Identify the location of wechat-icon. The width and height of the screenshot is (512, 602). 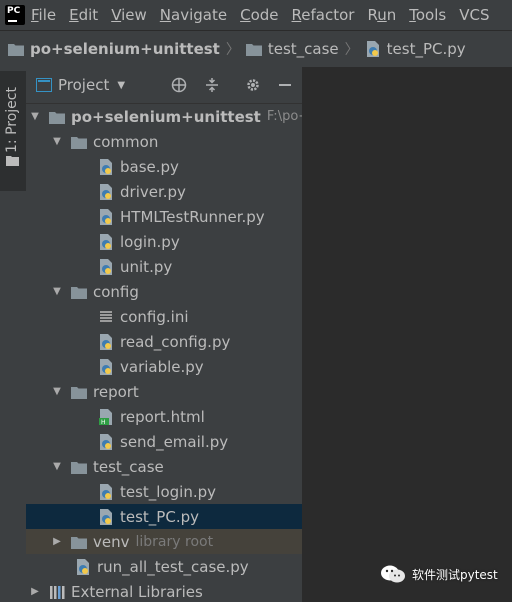
(393, 574).